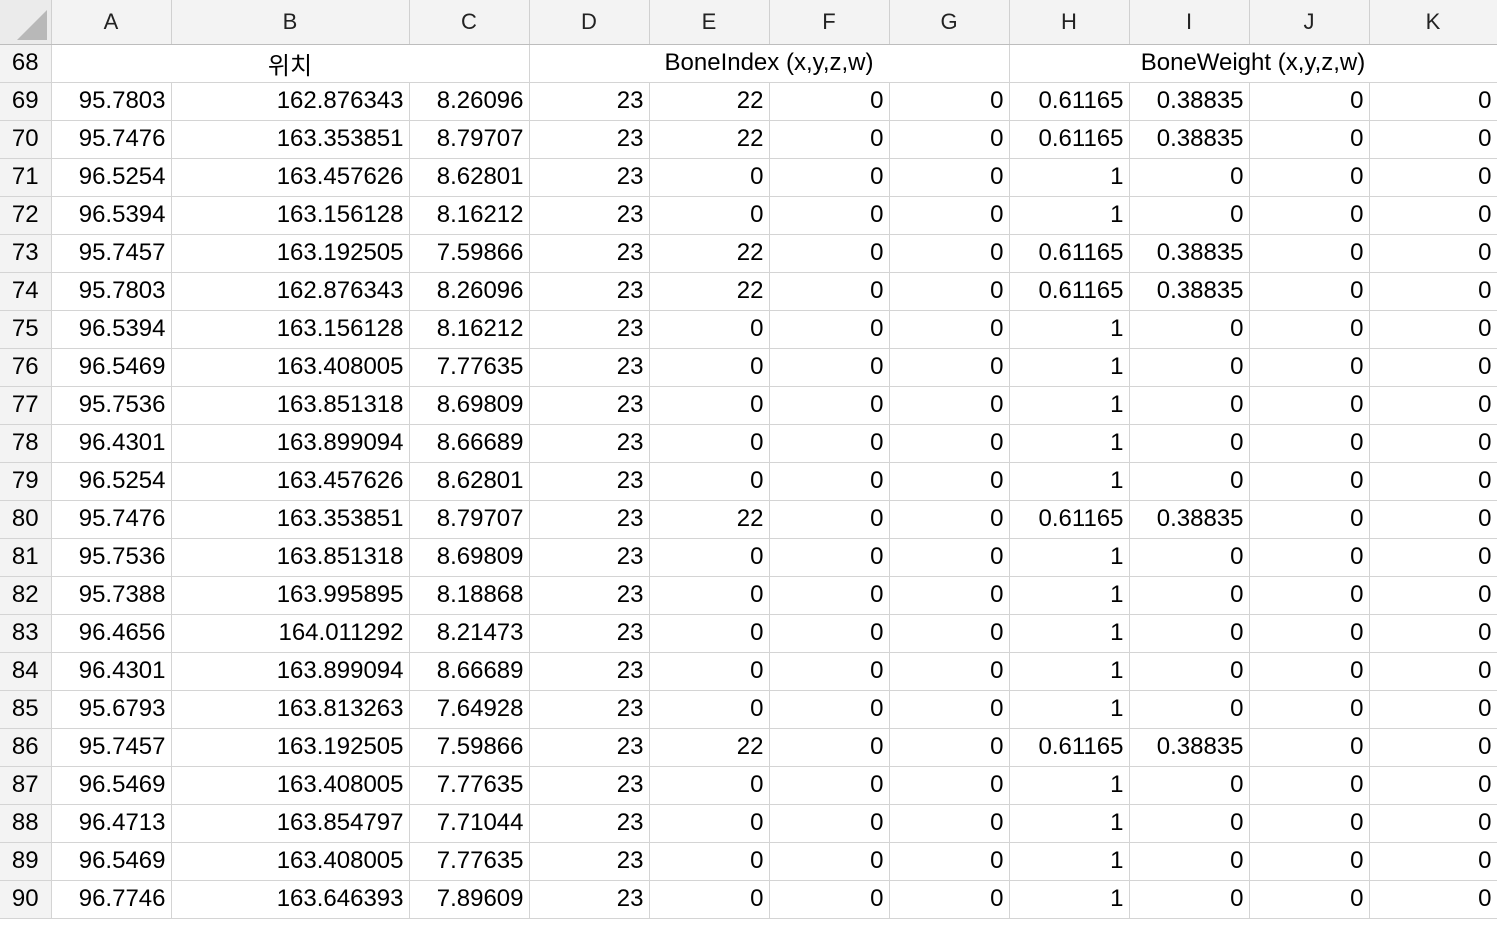 This screenshot has width=1497, height=948. What do you see at coordinates (1189, 747) in the screenshot?
I see `cell-i: 0.38835` at bounding box center [1189, 747].